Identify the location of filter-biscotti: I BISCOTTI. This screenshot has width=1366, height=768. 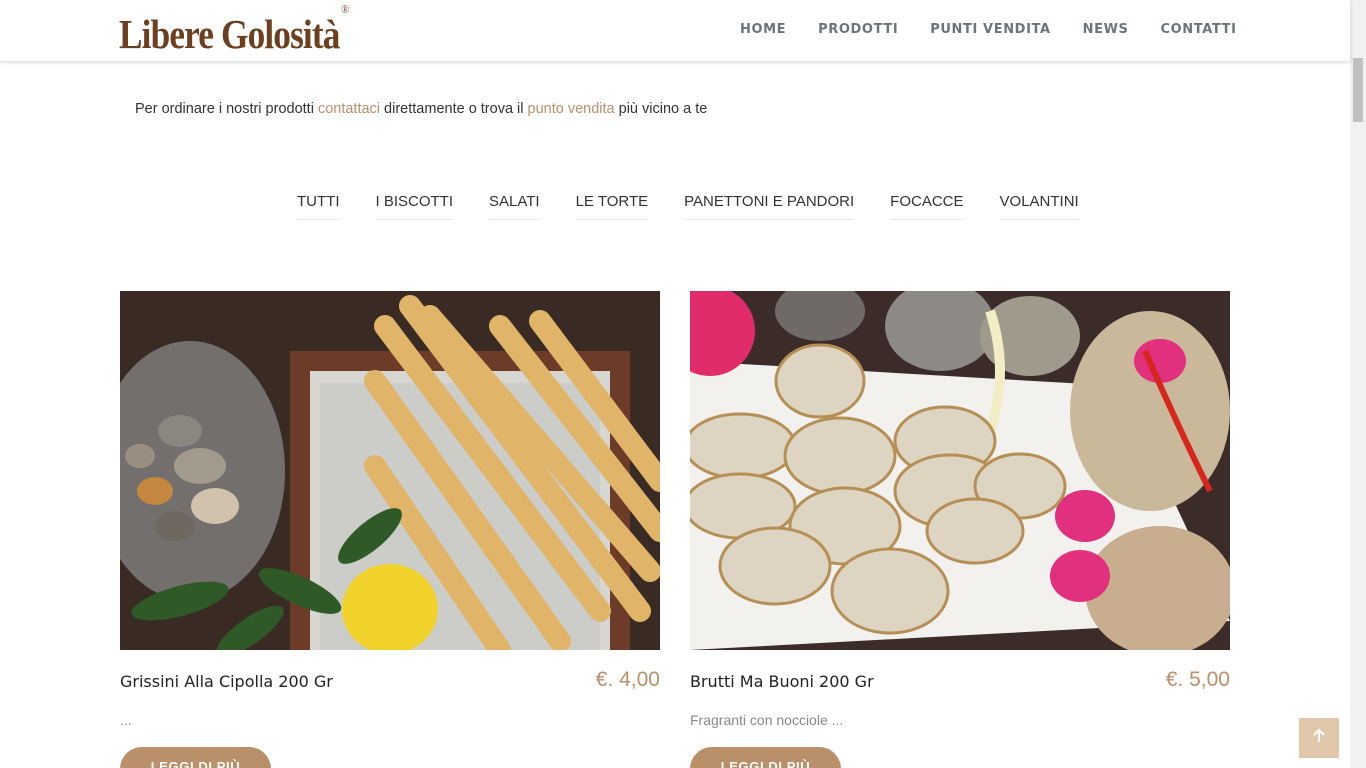
(414, 206).